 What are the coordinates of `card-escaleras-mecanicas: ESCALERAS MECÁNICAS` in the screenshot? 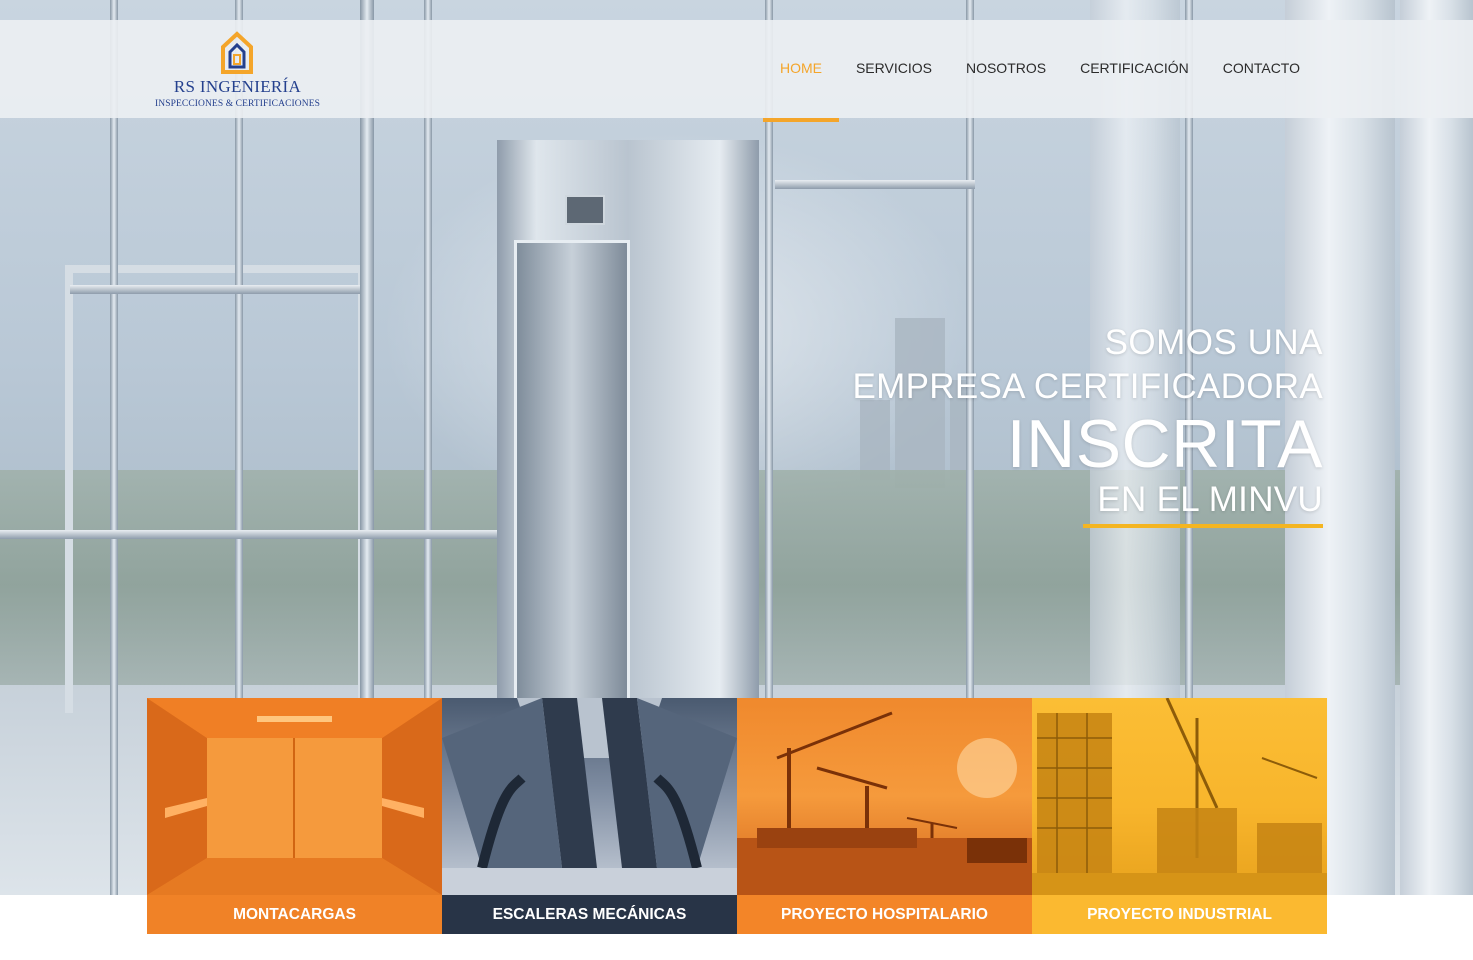 It's located at (589, 816).